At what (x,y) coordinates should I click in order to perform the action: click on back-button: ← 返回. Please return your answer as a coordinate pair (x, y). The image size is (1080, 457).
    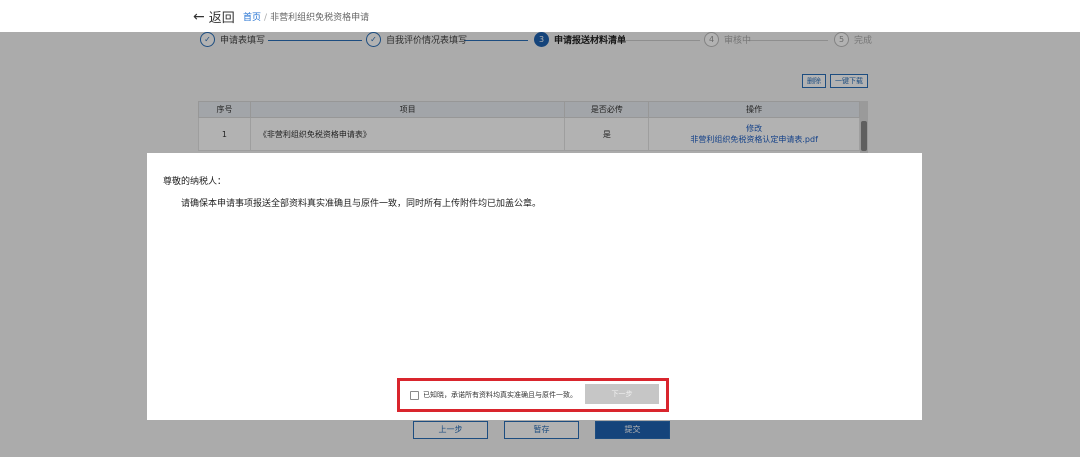
    Looking at the image, I should click on (214, 17).